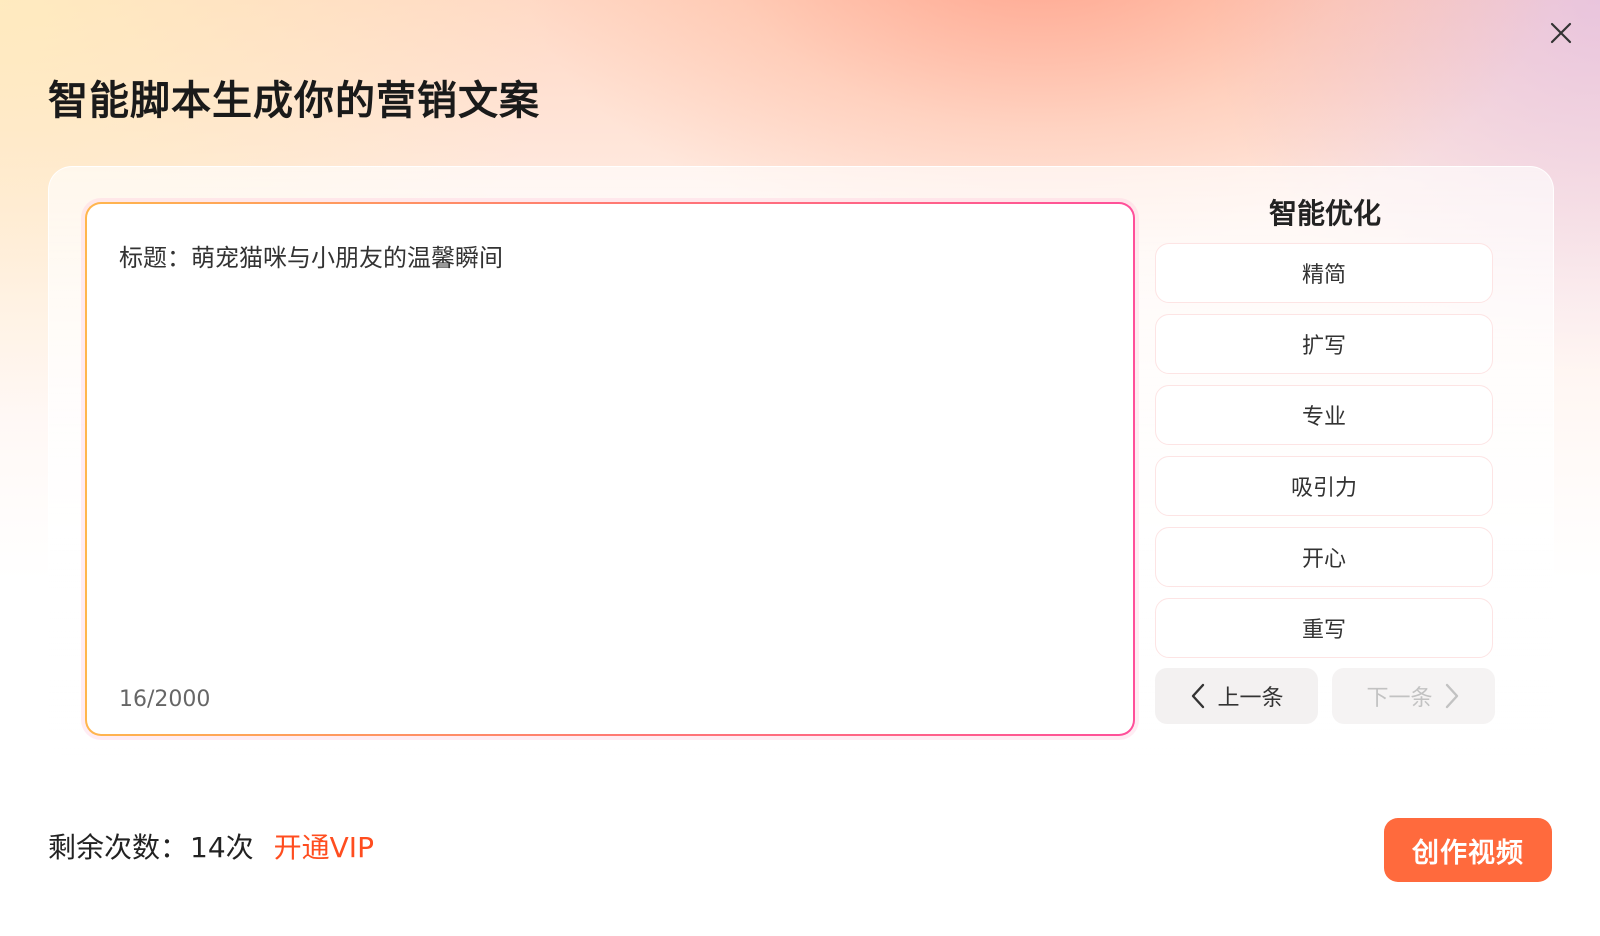 Image resolution: width=1600 pixels, height=936 pixels. Describe the element at coordinates (1324, 486) in the screenshot. I see `optimize-attractive-button: 吸引力` at that location.